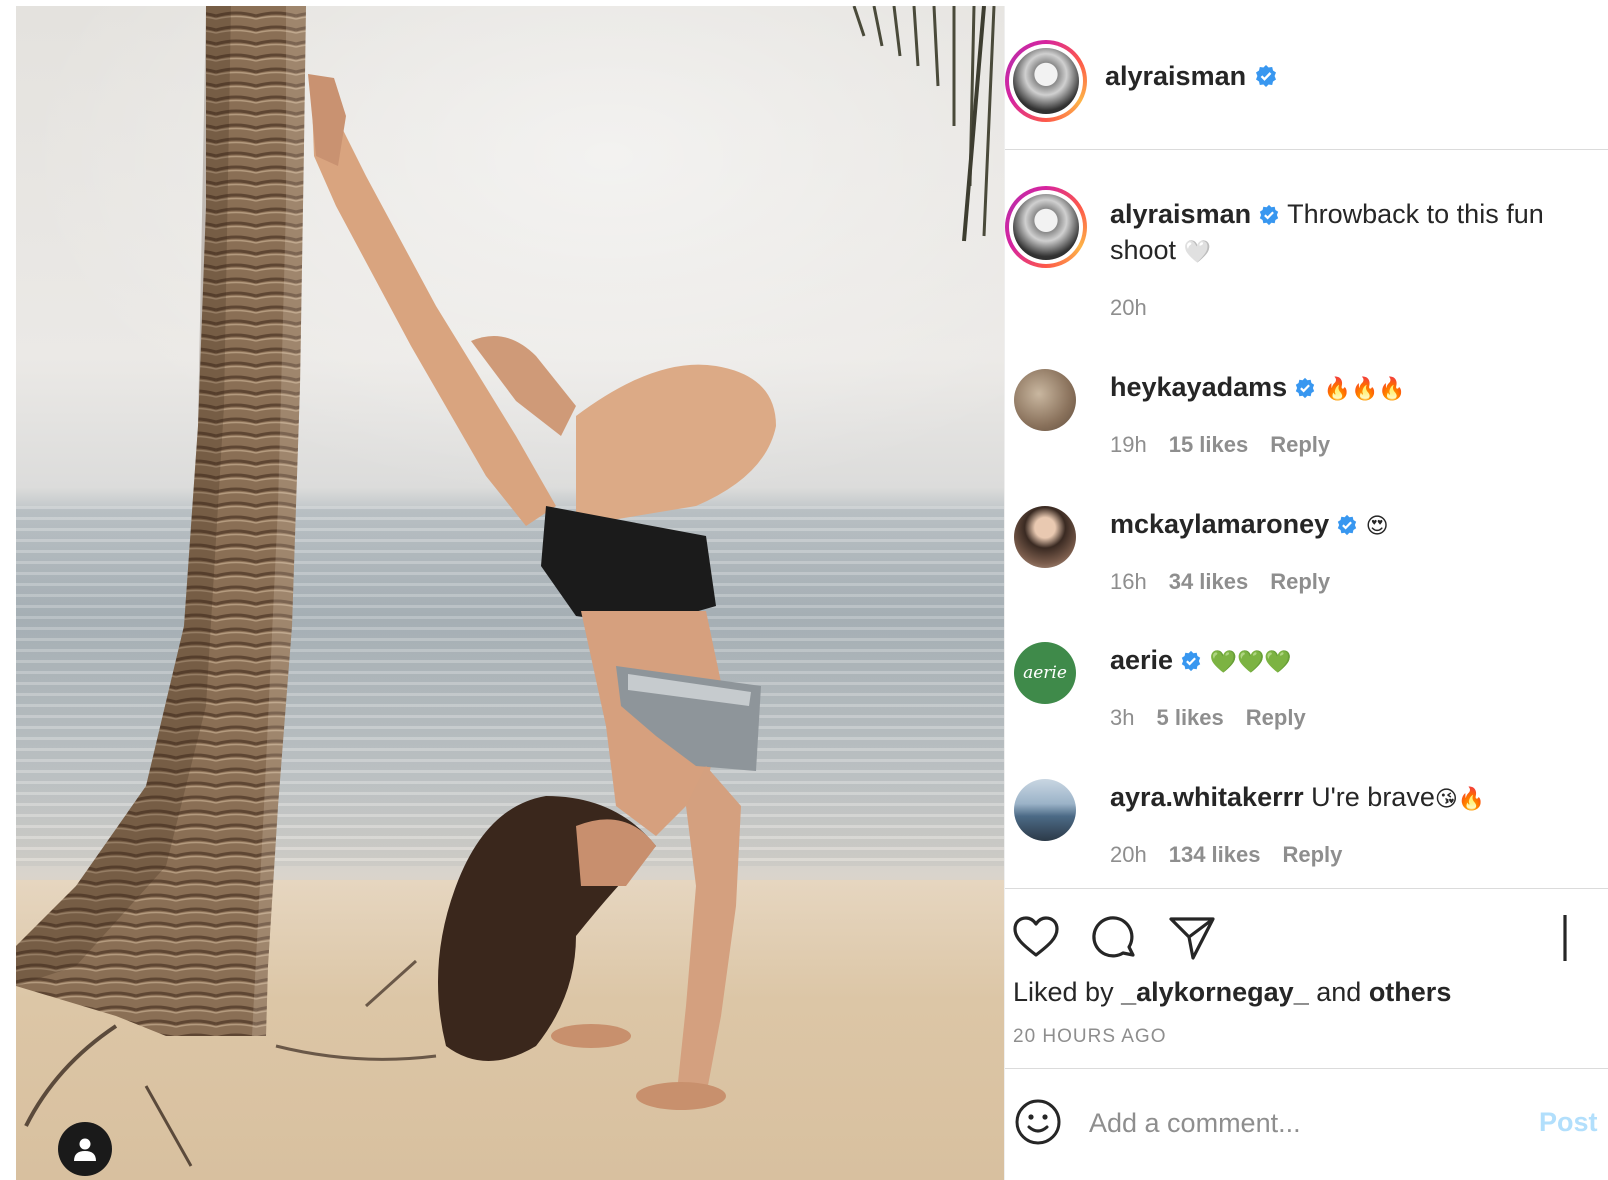 This screenshot has height=1180, width=1608. What do you see at coordinates (1460, 799) in the screenshot?
I see `kiss-fire-emoji: 😘🔥` at bounding box center [1460, 799].